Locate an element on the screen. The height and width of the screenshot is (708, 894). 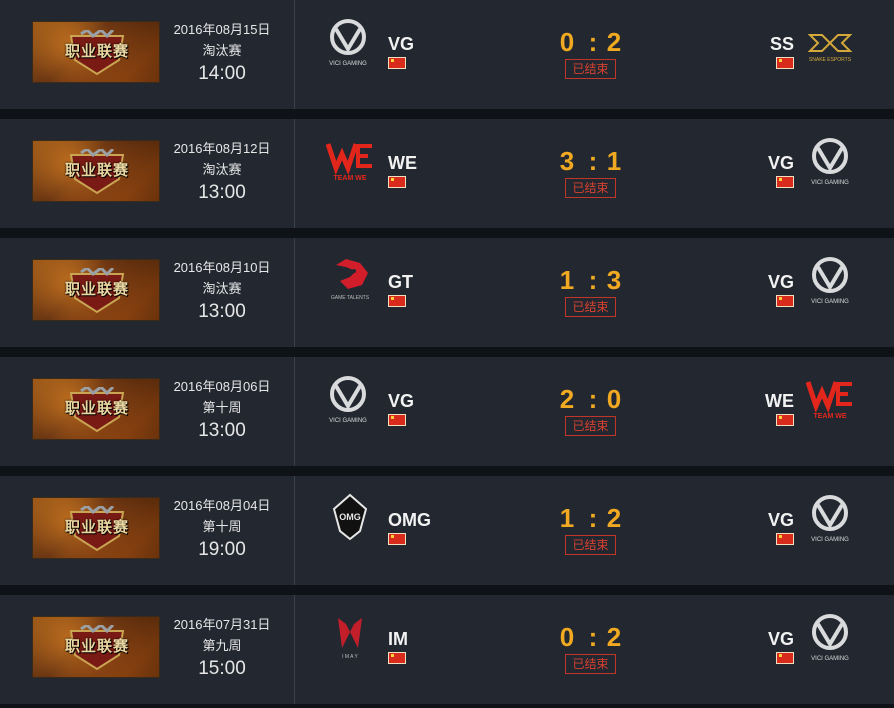
omg-logo: OMG is located at coordinates (350, 518).